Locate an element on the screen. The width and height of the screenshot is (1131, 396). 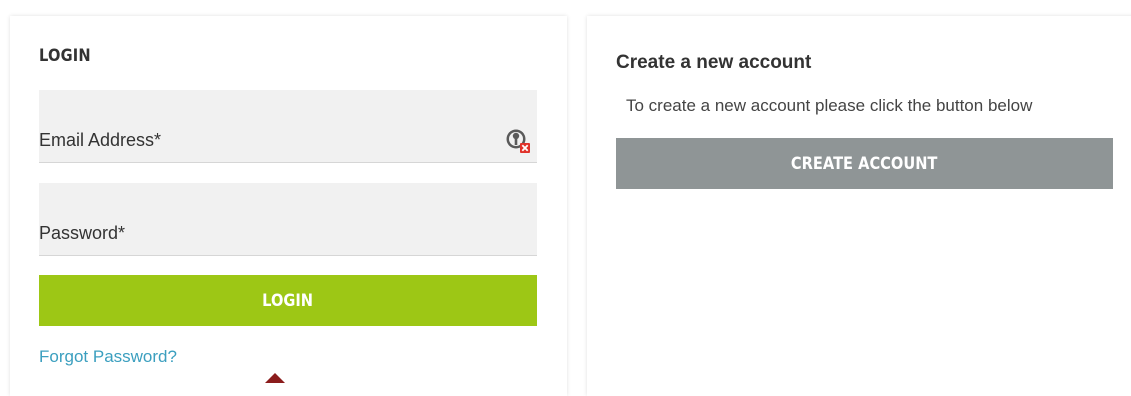
create-account-button: CREATE ACCOUNT is located at coordinates (864, 163).